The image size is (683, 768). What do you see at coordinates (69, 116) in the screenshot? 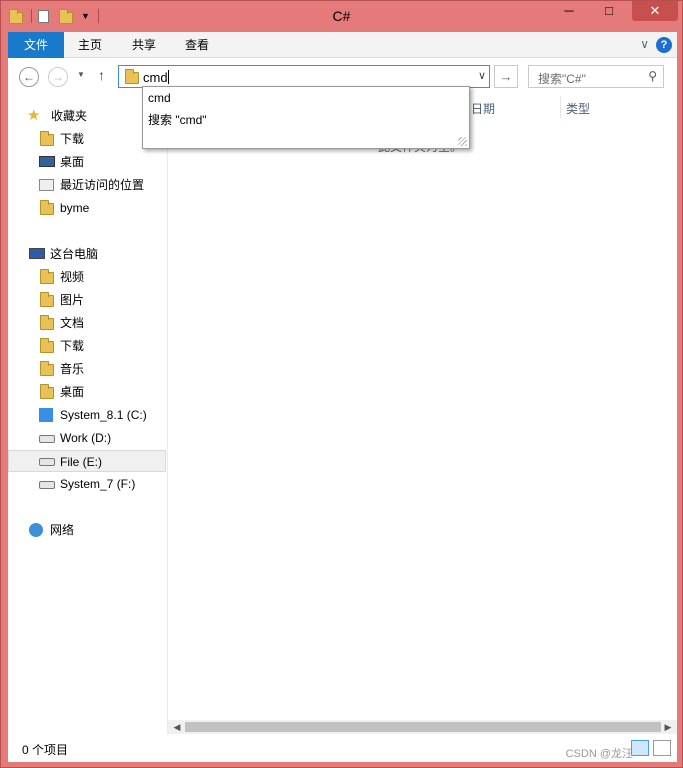
I see `nav-item-label: 收藏夹` at bounding box center [69, 116].